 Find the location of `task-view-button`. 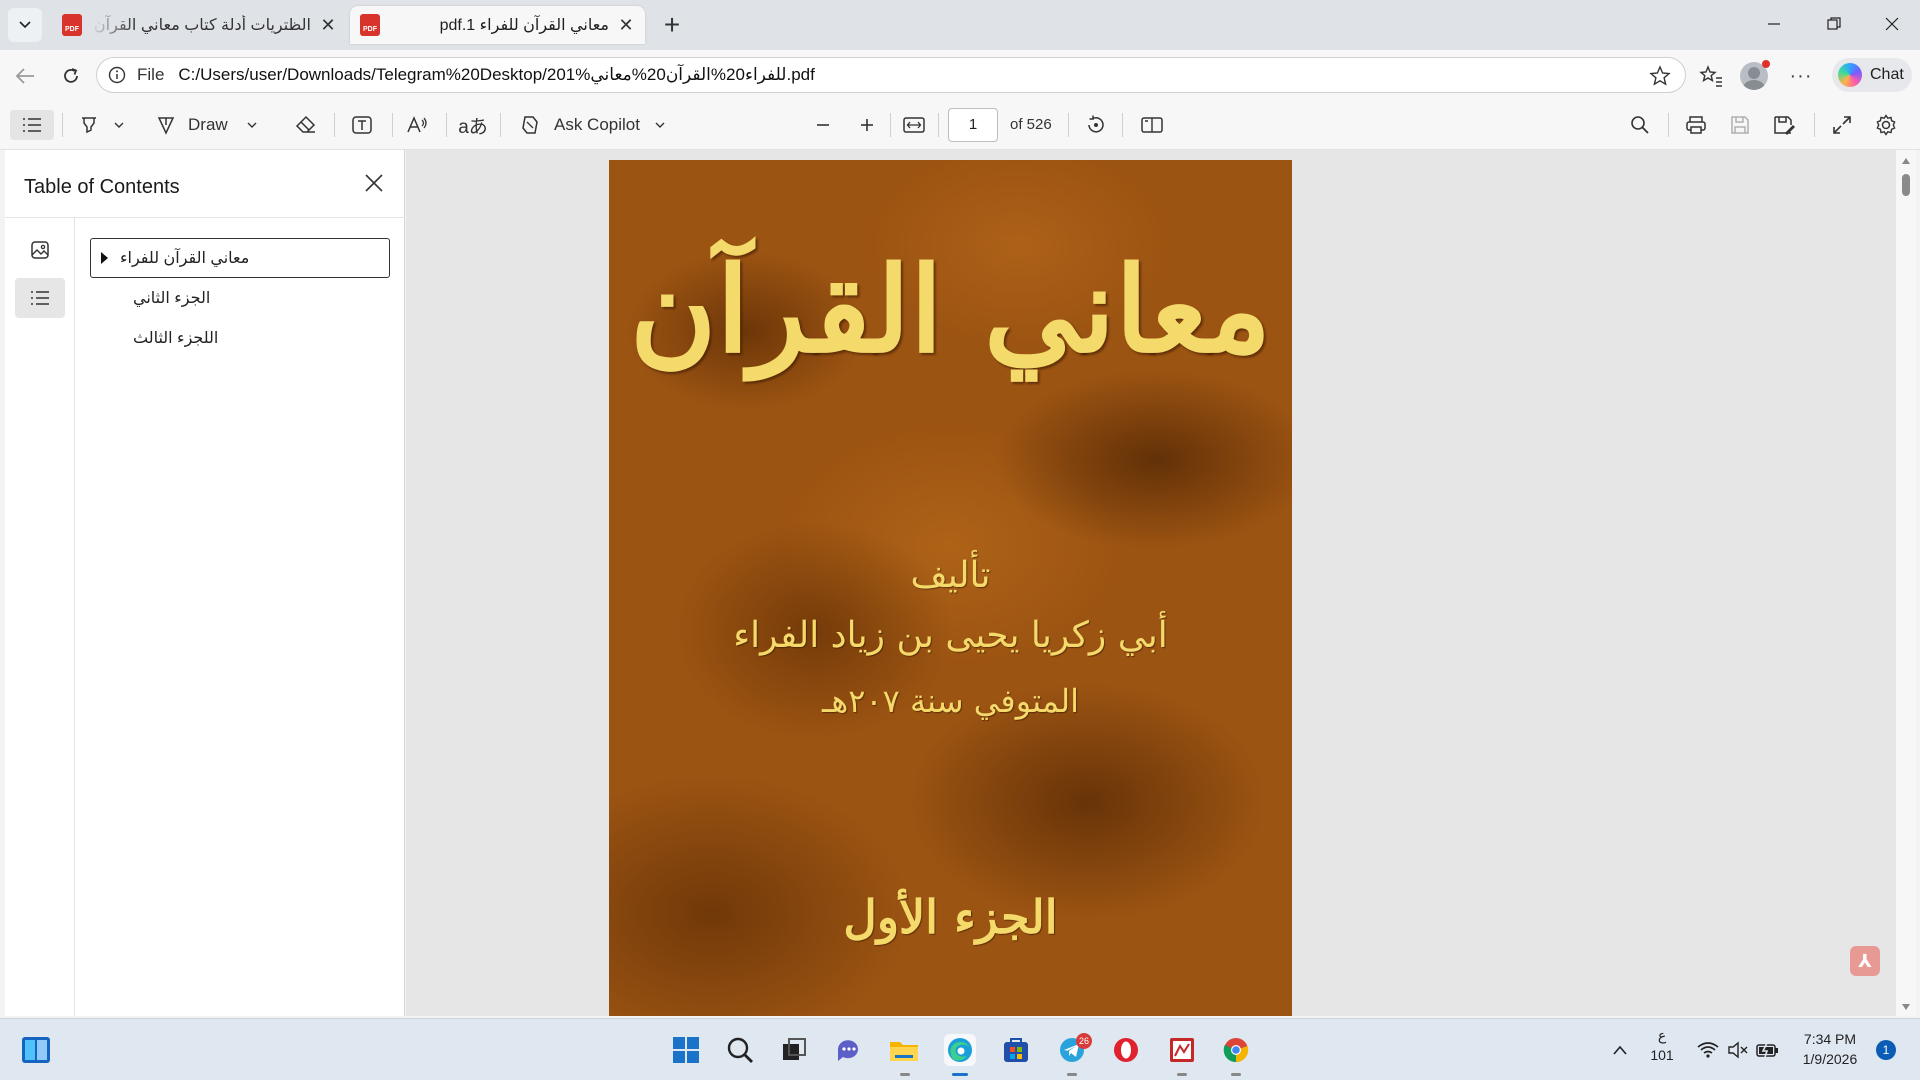

task-view-button is located at coordinates (794, 1050).